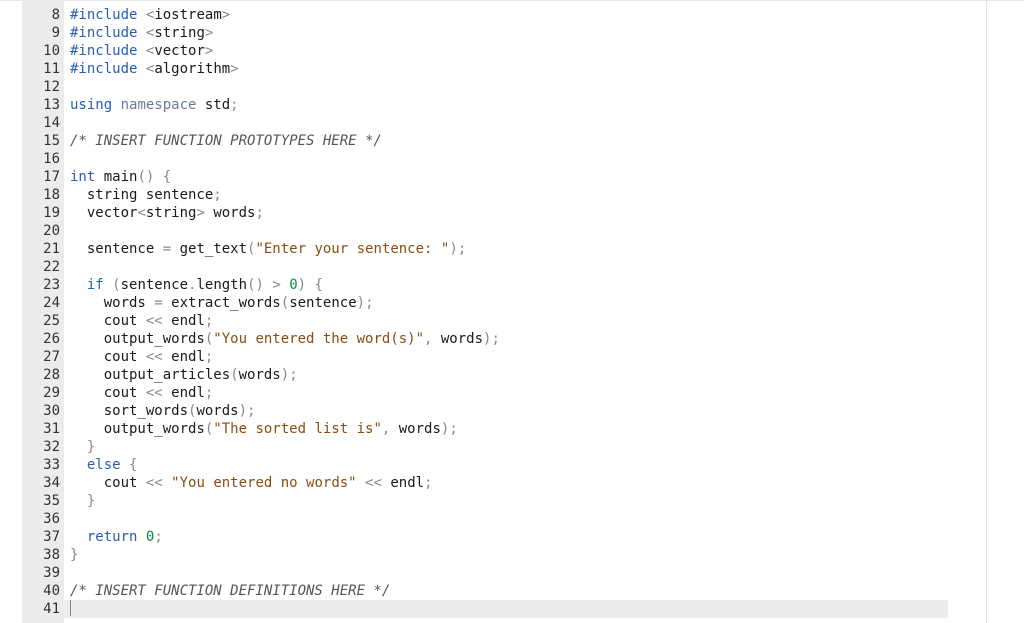  I want to click on line-number: 30, so click(51, 411).